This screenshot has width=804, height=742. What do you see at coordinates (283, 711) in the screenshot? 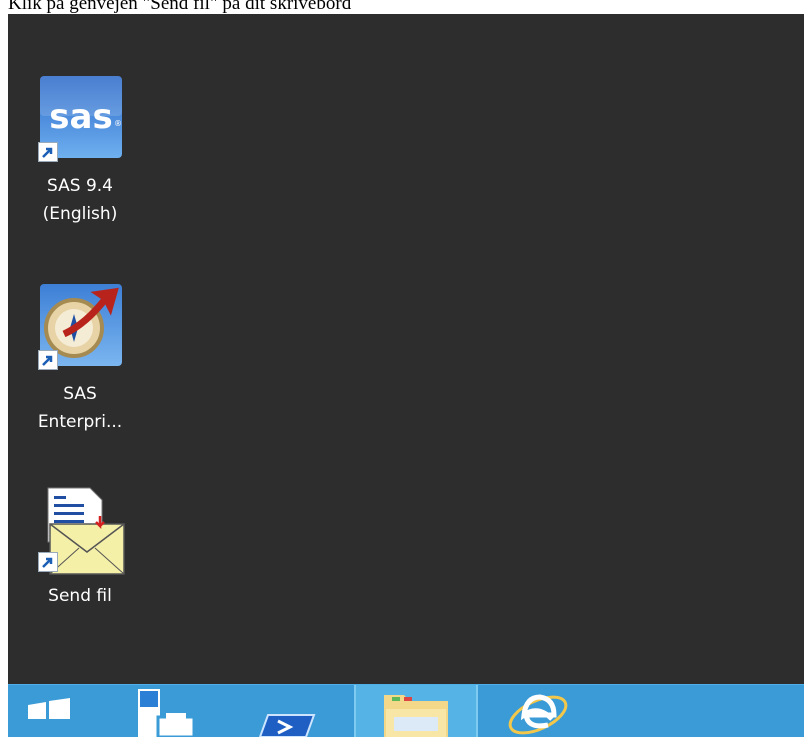
I see `powershell-icon` at bounding box center [283, 711].